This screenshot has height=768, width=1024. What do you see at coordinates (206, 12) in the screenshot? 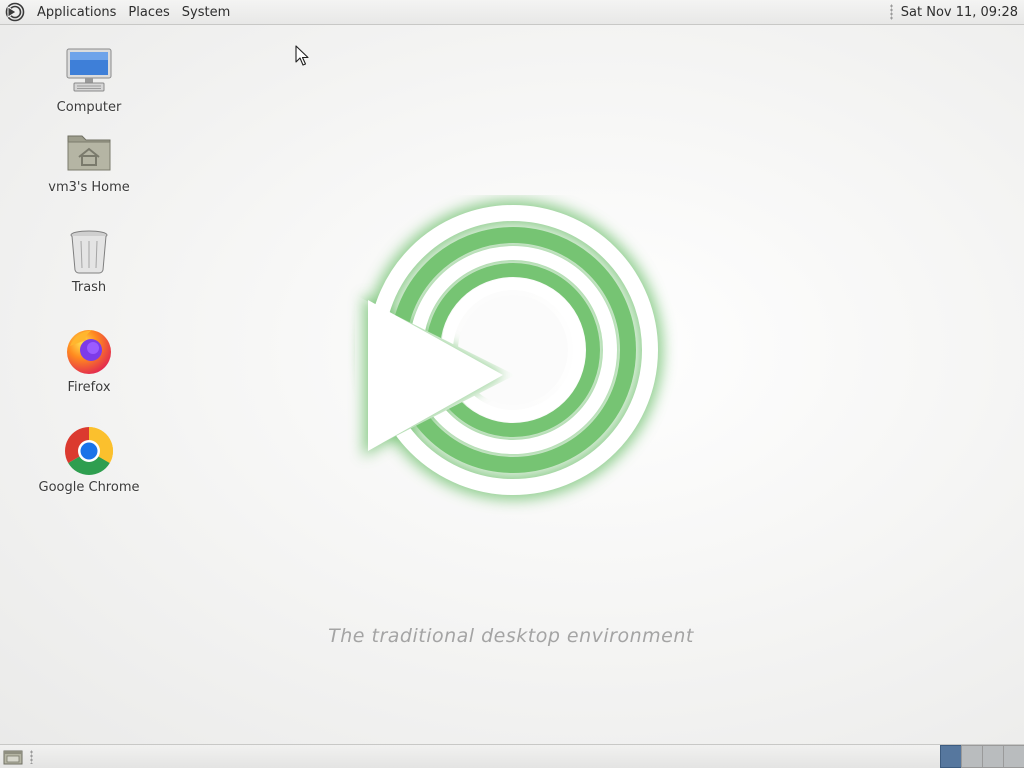
I see `menu-system: System` at bounding box center [206, 12].